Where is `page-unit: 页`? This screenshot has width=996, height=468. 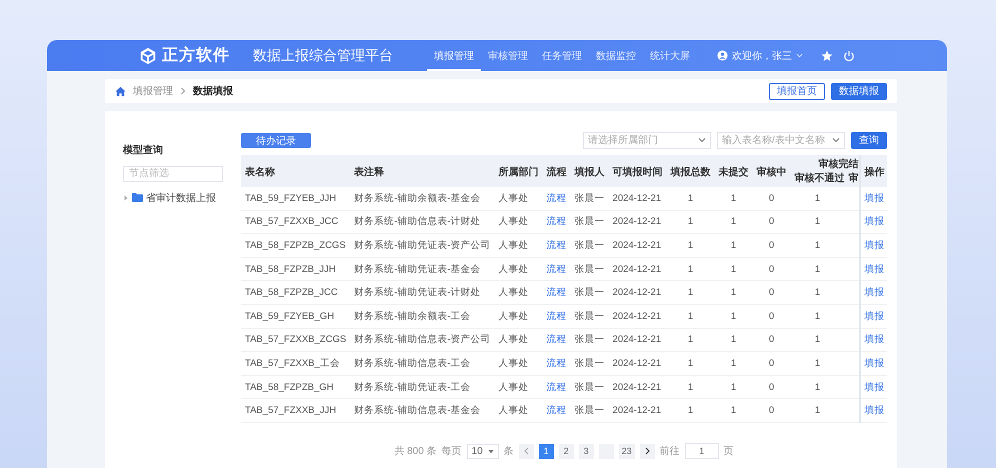 page-unit: 页 is located at coordinates (729, 451).